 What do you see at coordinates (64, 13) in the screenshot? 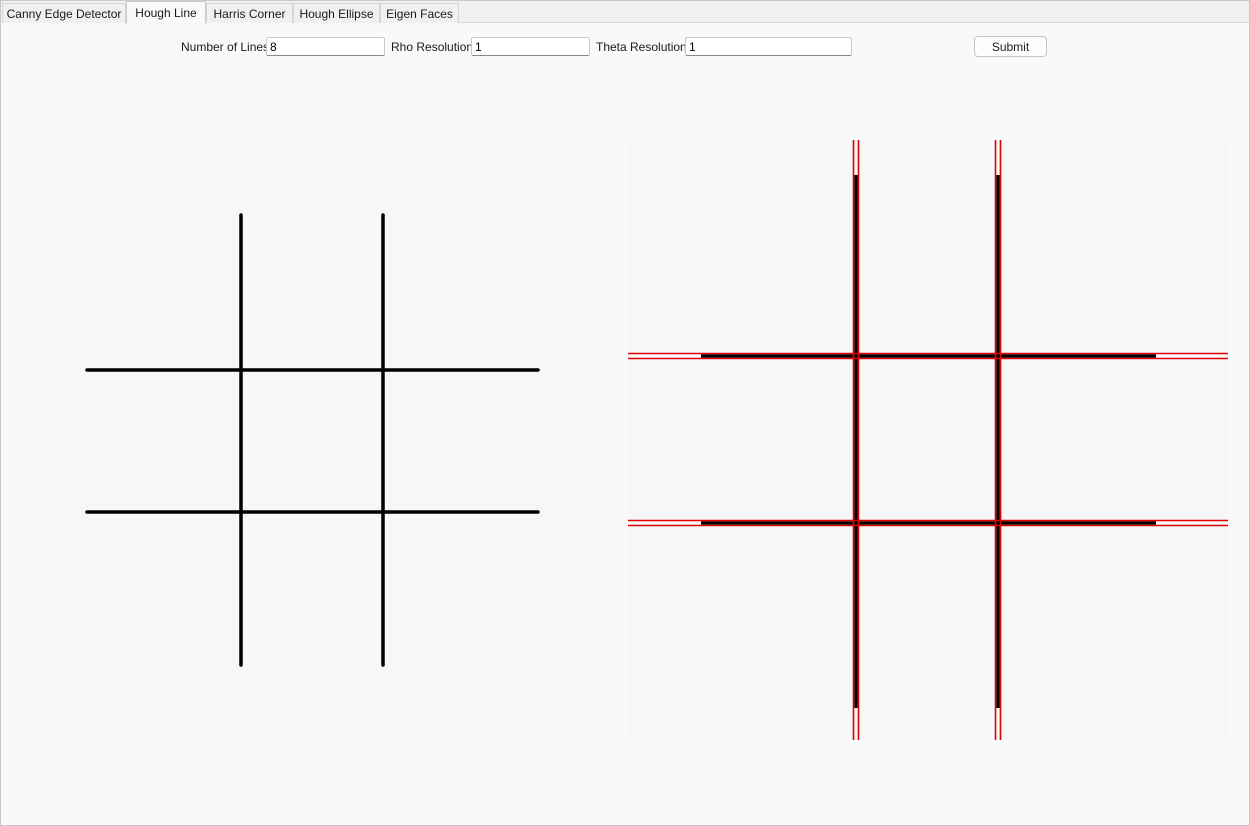
I see `tab-canny-edge-detector: Canny Edge Detector` at bounding box center [64, 13].